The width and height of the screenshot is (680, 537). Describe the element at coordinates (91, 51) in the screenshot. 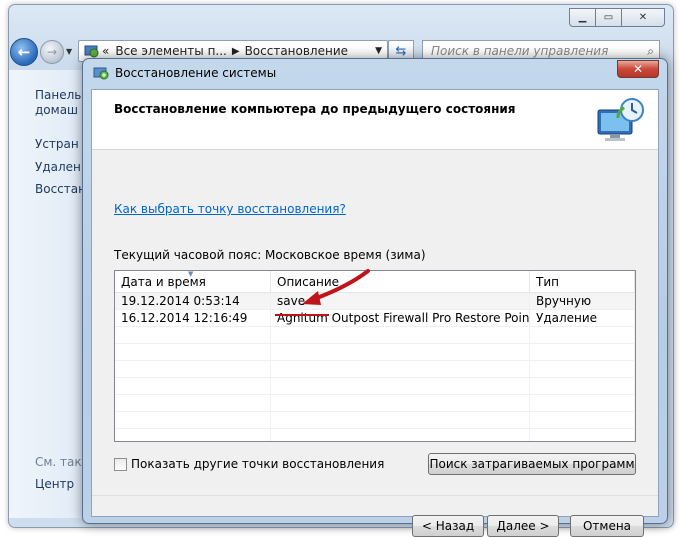

I see `control-panel-icon` at that location.